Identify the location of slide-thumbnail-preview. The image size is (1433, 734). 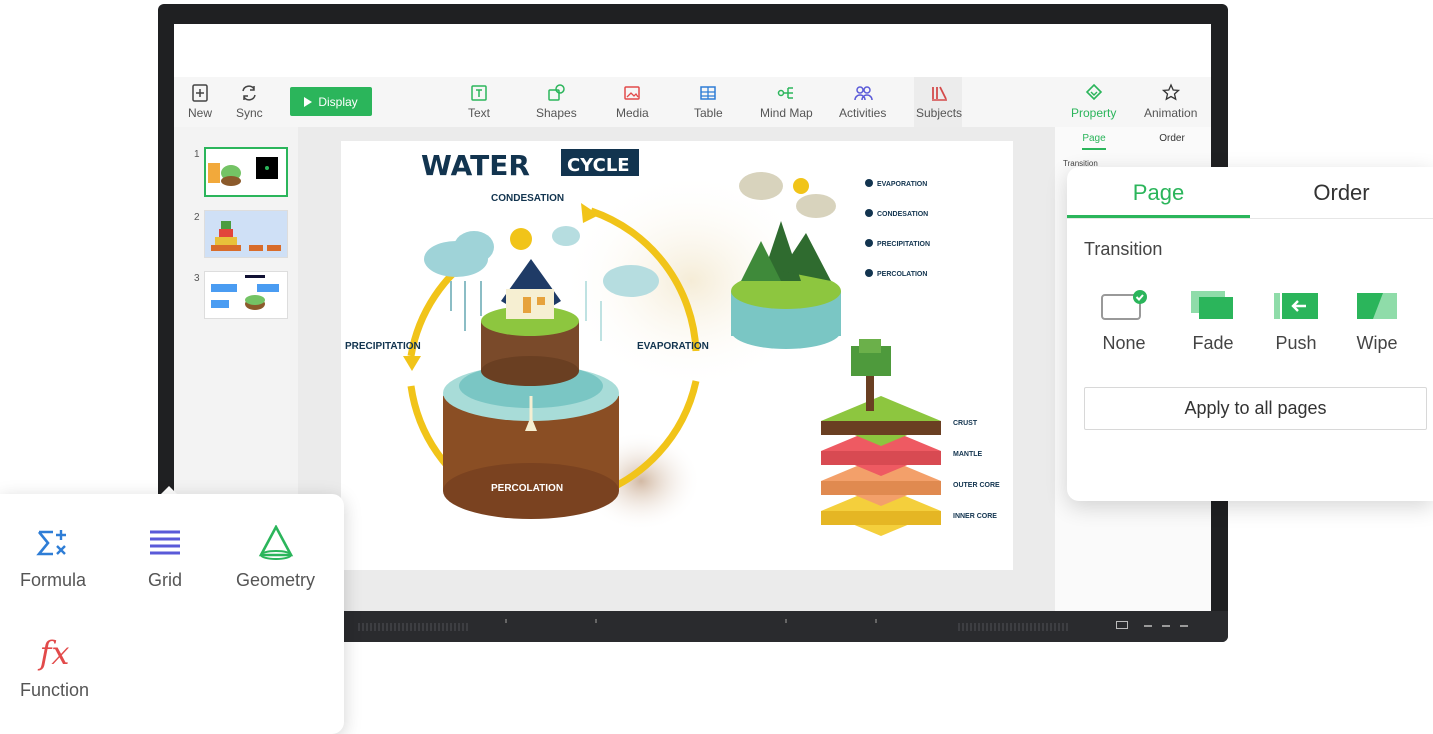
(243, 171).